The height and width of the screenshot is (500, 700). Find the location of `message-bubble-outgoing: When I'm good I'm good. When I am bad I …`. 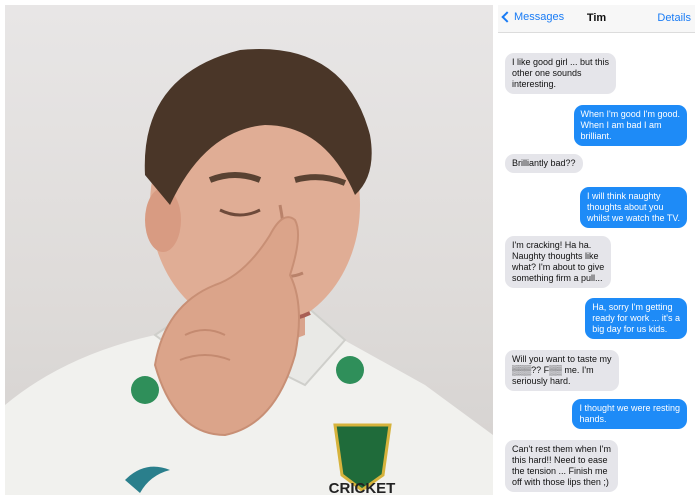

message-bubble-outgoing: When I'm good I'm good. When I am bad I … is located at coordinates (630, 125).